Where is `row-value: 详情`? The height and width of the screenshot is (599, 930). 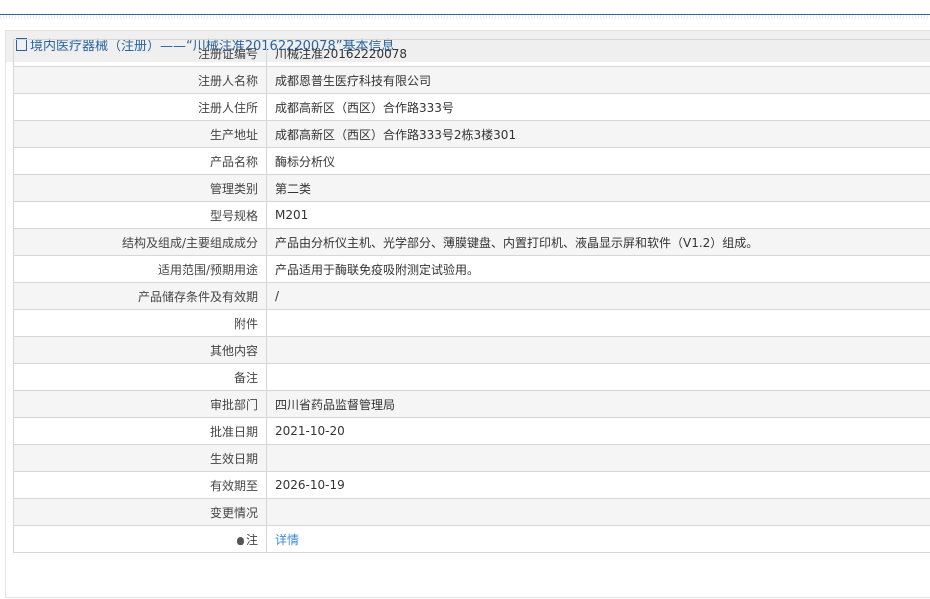
row-value: 详情 is located at coordinates (598, 539).